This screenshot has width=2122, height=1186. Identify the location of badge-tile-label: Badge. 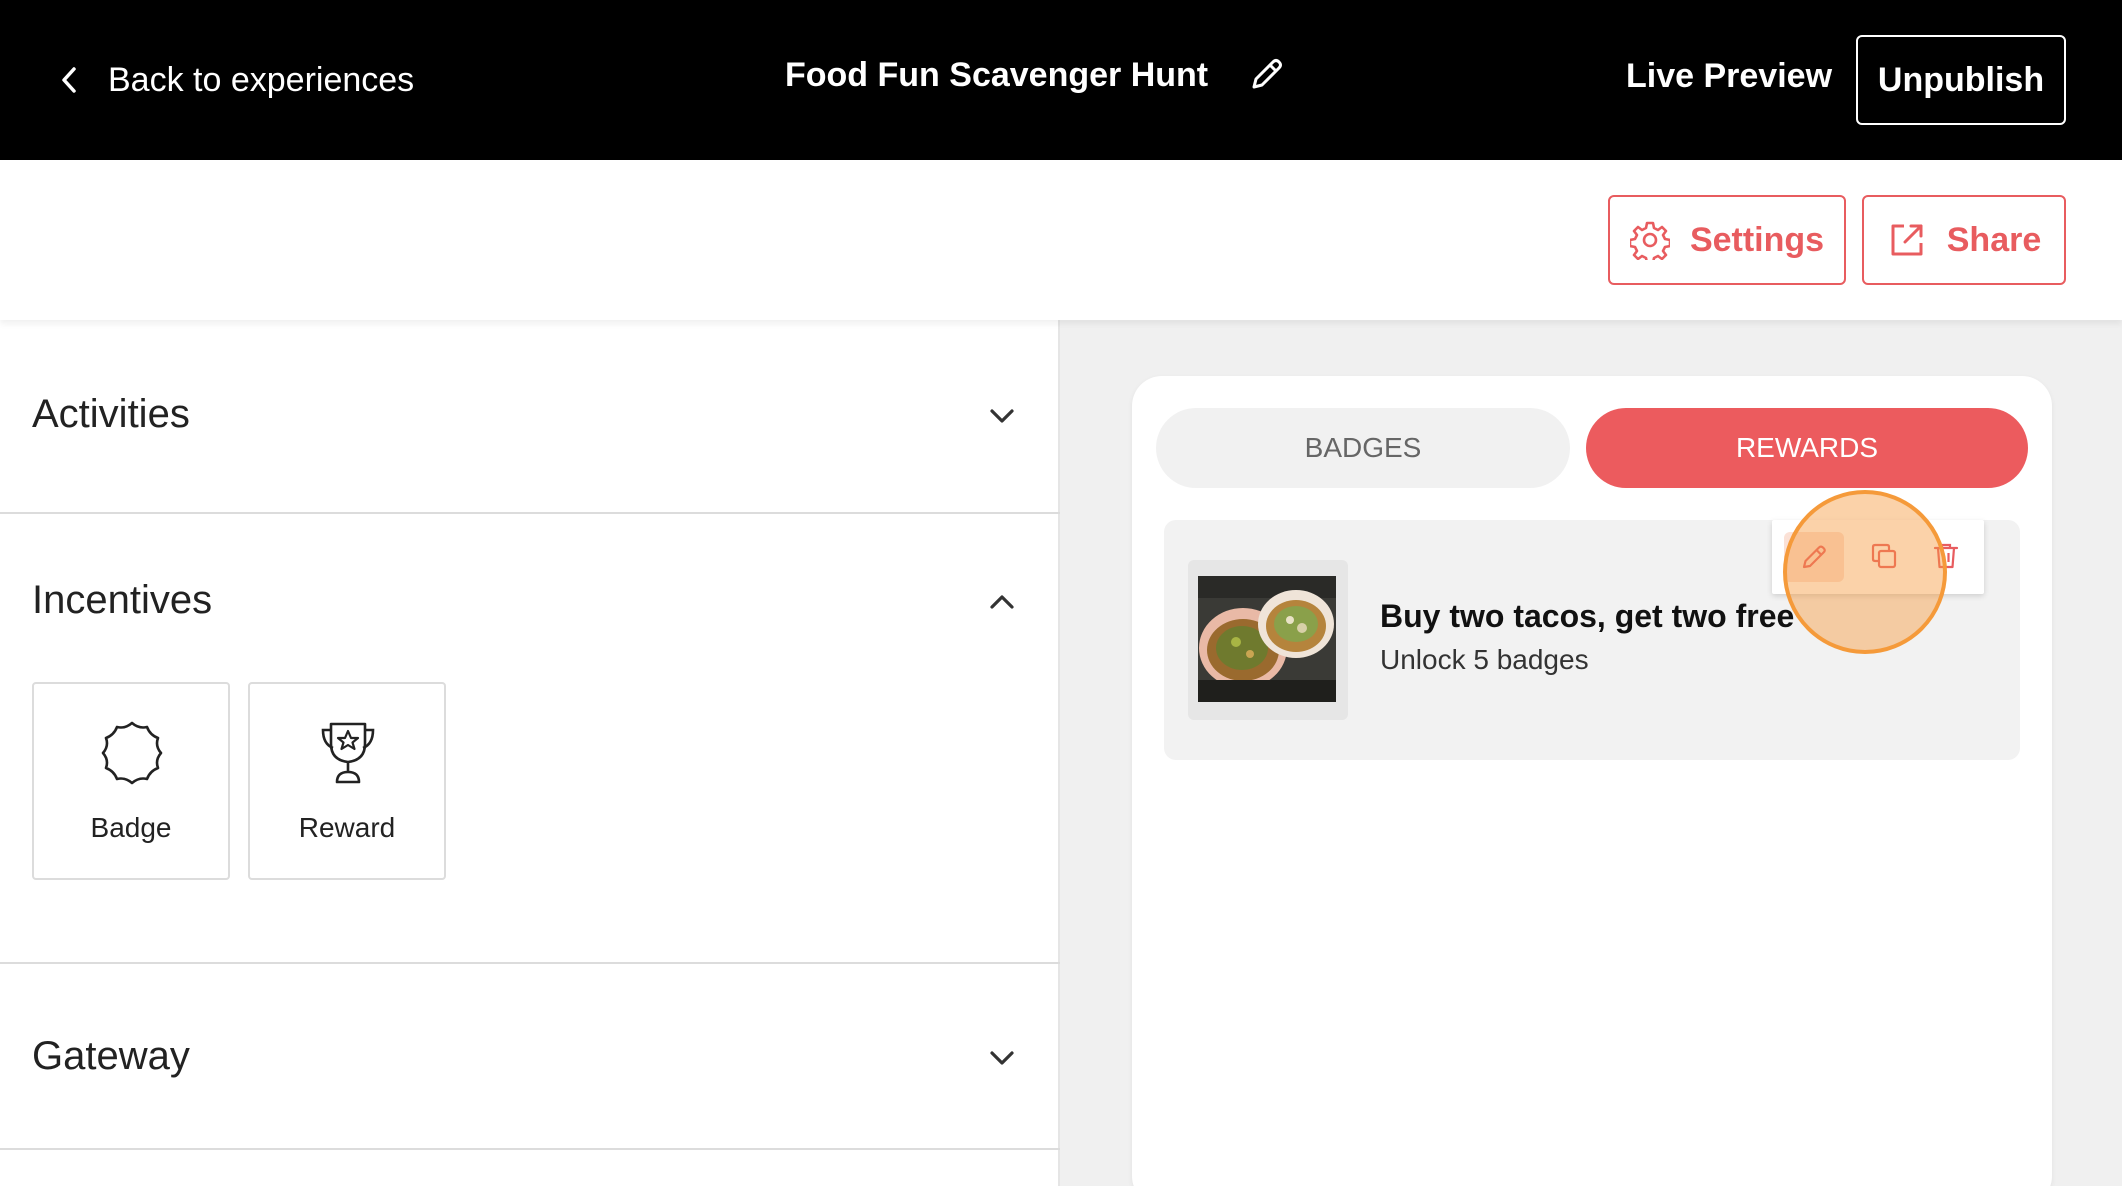
(131, 827).